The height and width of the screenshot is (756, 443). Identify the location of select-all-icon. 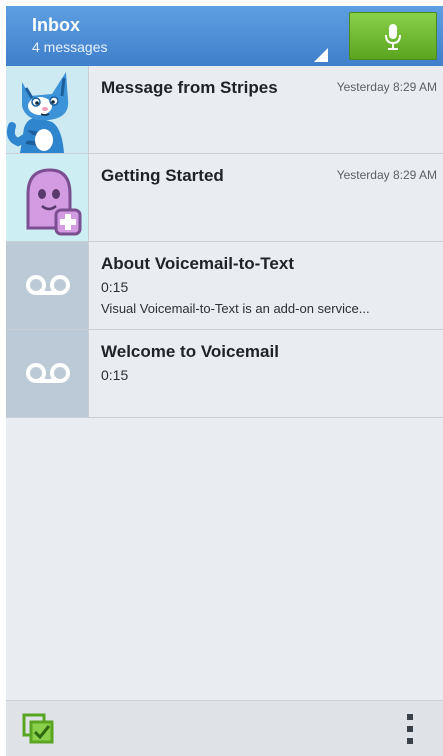
(38, 728).